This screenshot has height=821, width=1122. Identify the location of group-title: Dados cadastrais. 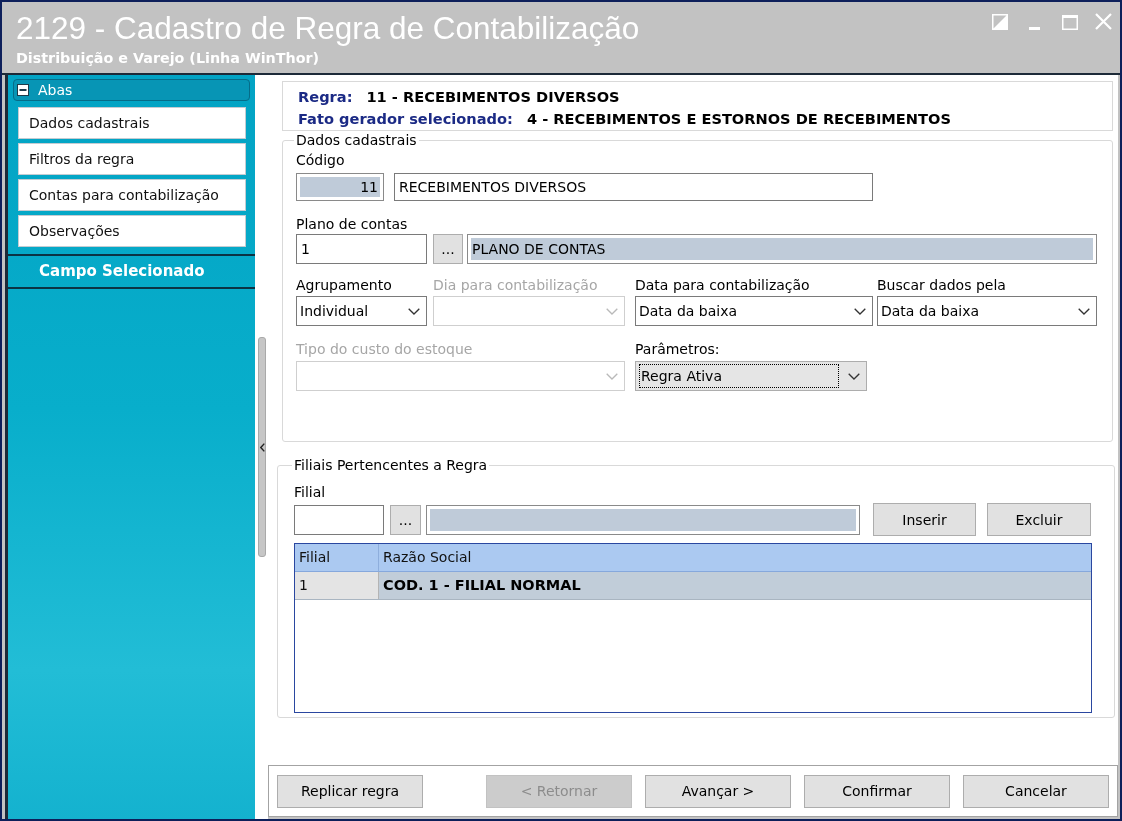
(356, 140).